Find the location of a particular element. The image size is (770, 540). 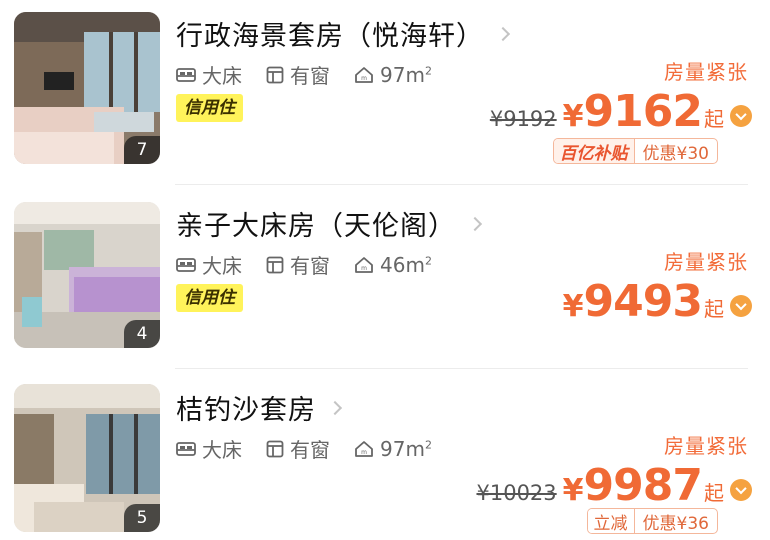

promo-badge: 百亿补贴 优惠¥30 is located at coordinates (635, 151).